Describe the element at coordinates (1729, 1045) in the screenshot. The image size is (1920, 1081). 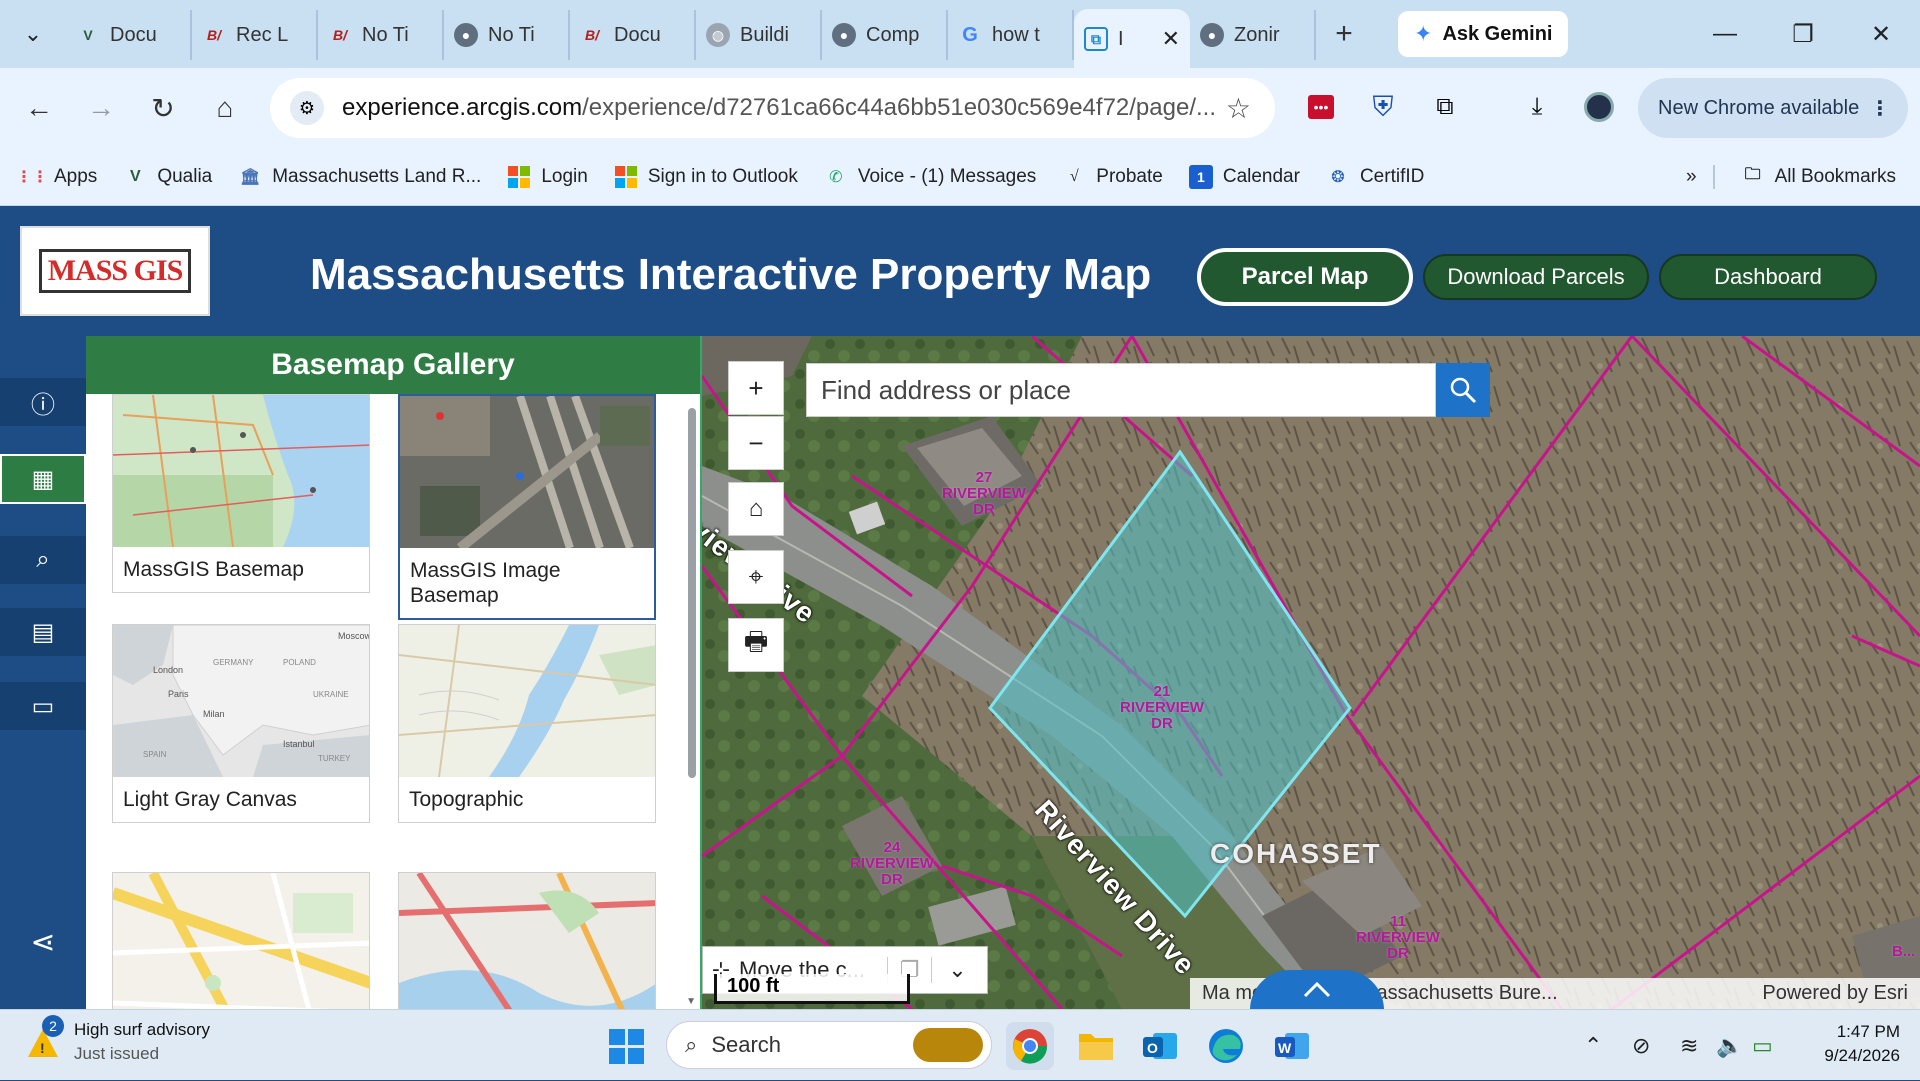
I see `volume-icon: 🔈` at that location.